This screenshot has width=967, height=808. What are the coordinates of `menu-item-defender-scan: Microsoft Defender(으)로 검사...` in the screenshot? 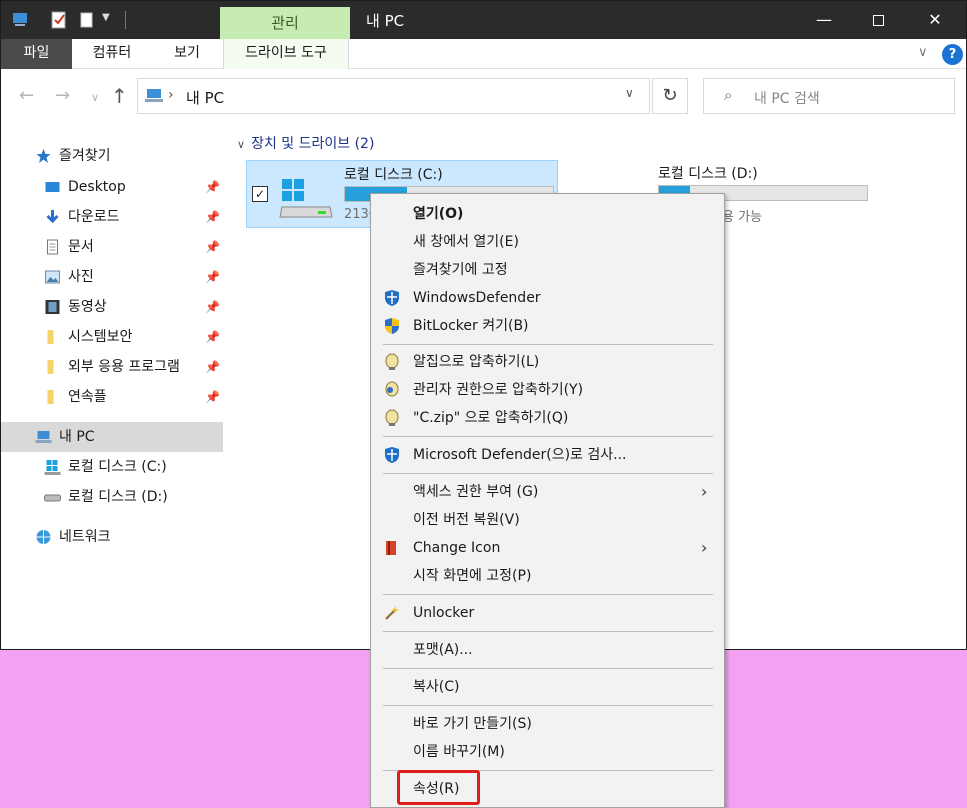 It's located at (547, 455).